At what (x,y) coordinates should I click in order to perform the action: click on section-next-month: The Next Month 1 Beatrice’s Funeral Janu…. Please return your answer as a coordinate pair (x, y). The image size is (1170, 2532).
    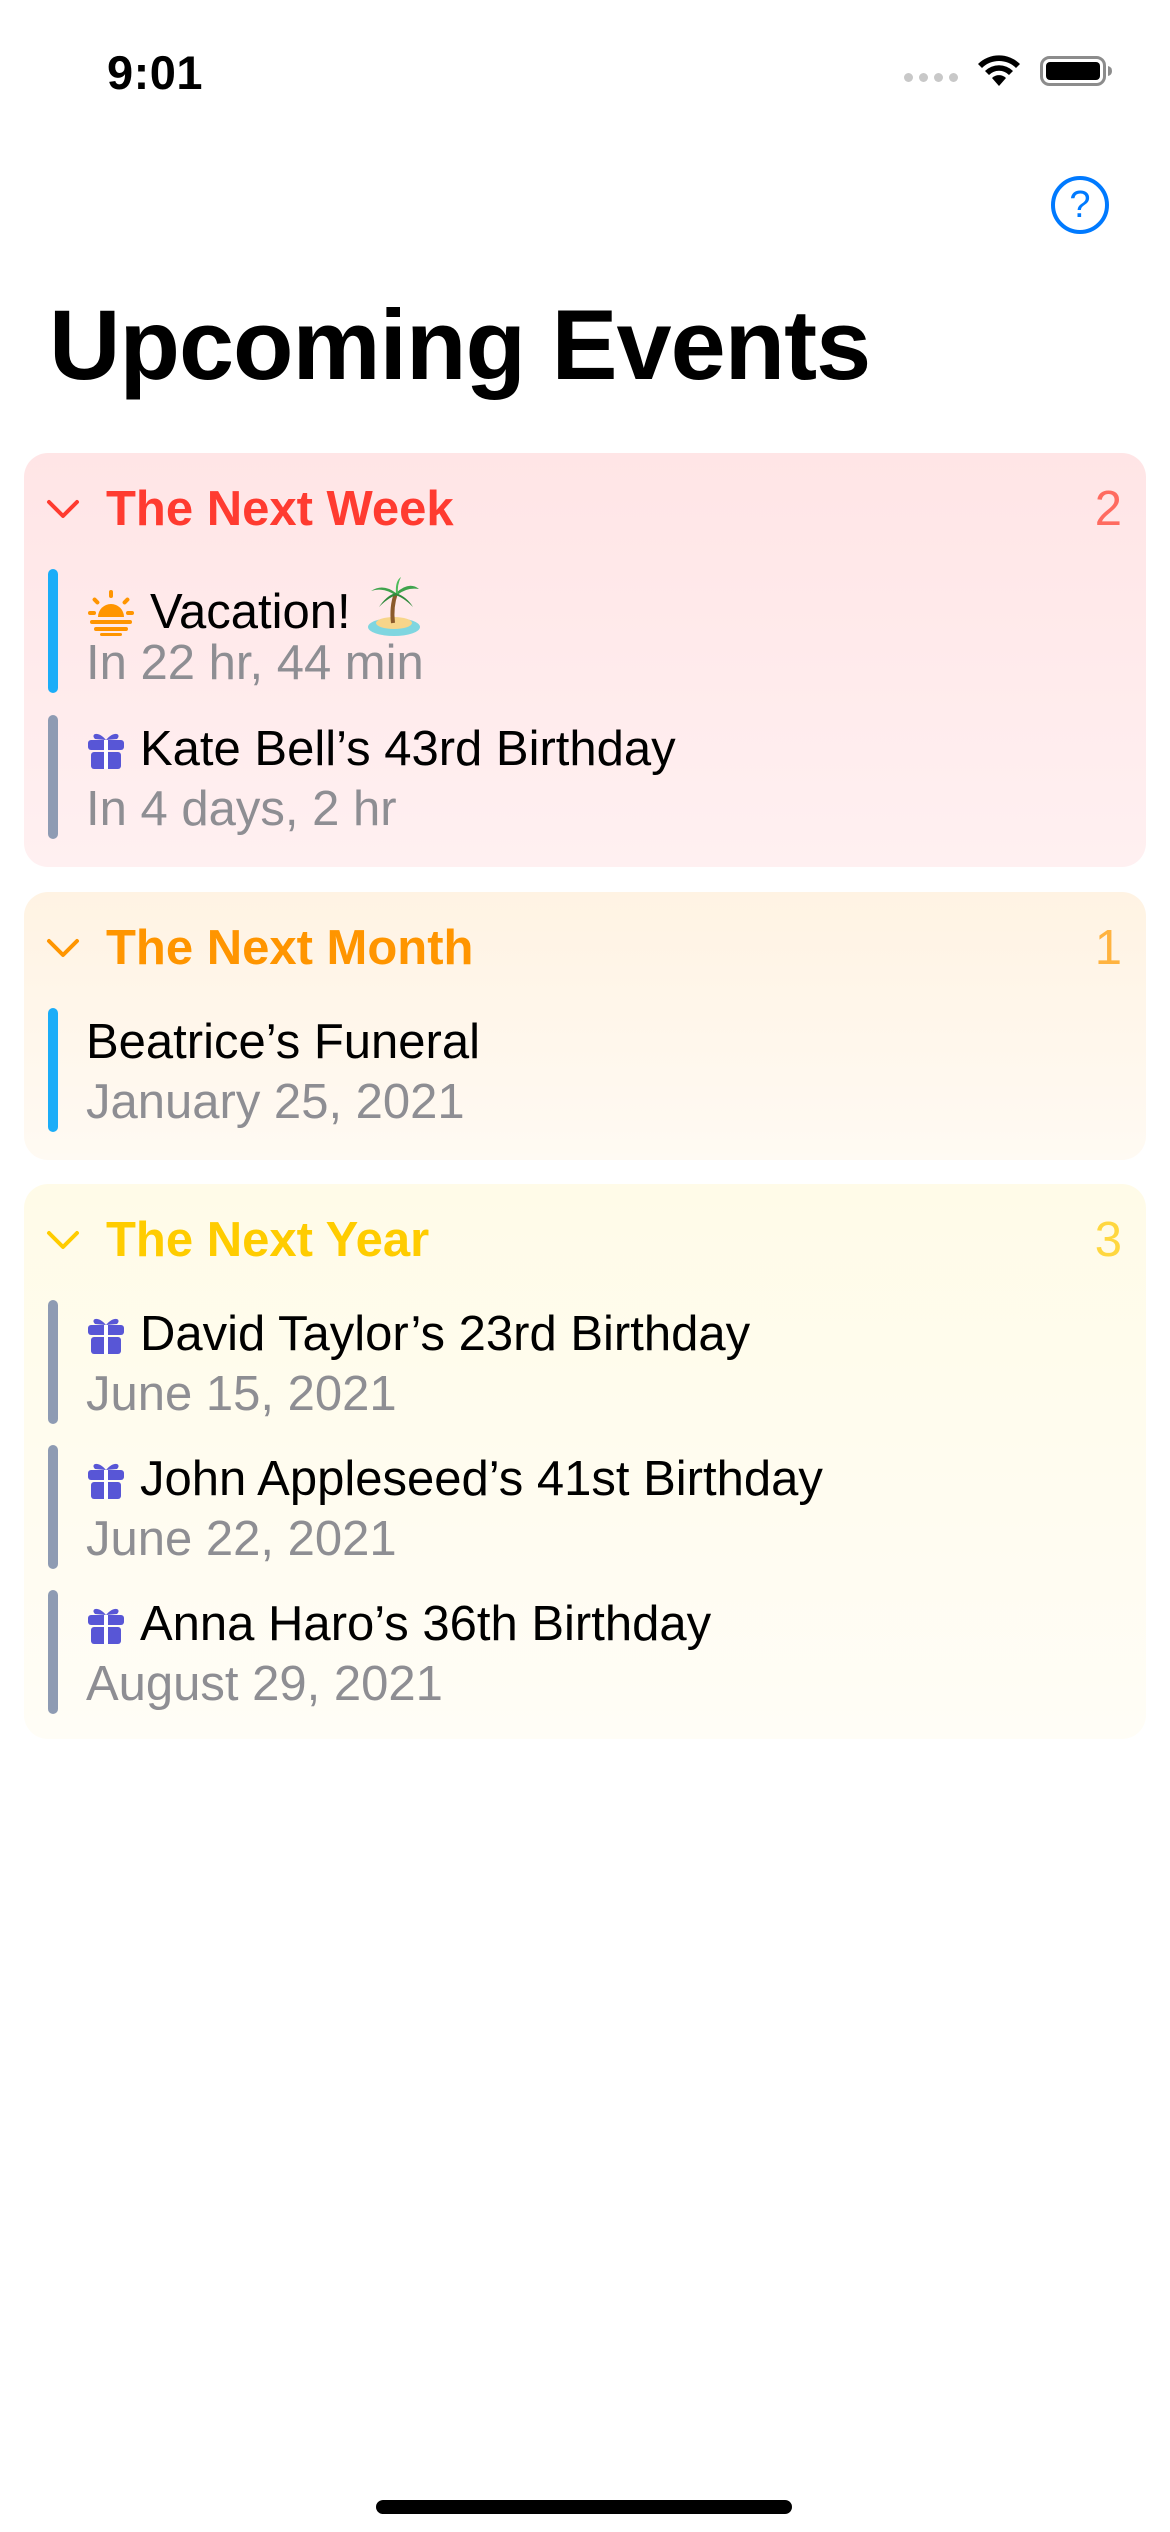
    Looking at the image, I should click on (585, 1026).